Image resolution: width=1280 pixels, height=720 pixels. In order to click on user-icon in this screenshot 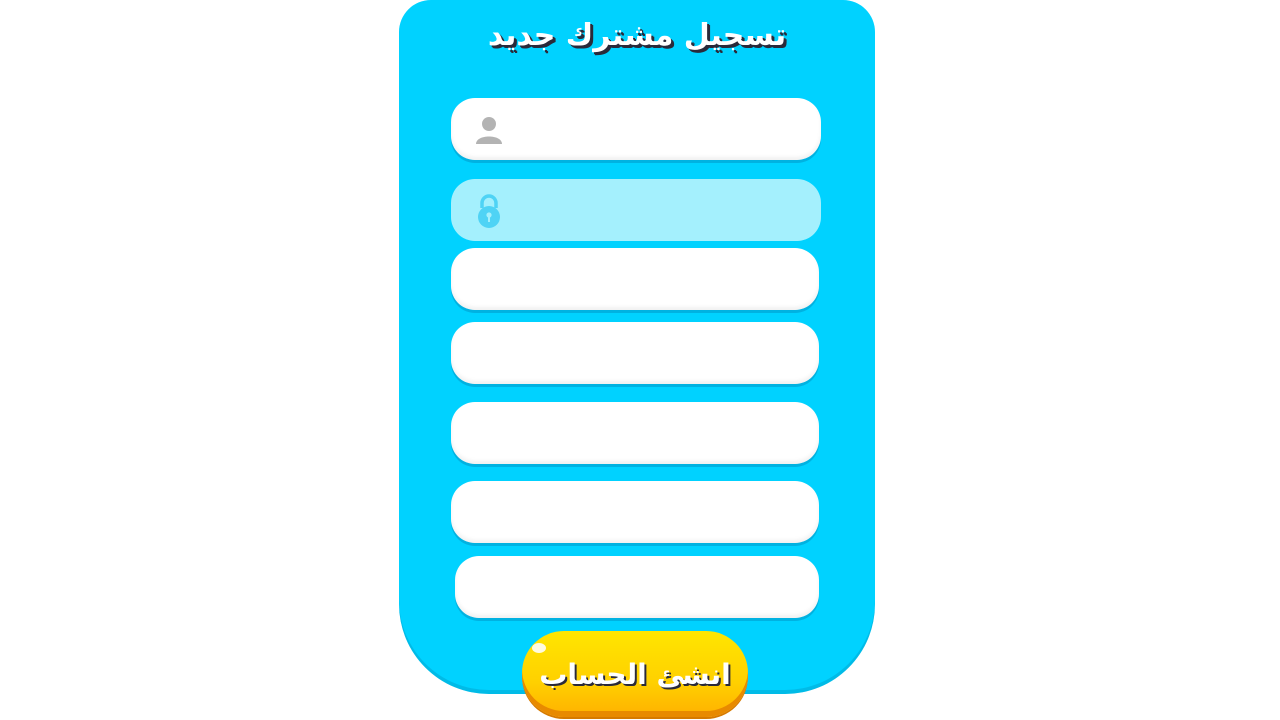, I will do `click(489, 130)`.